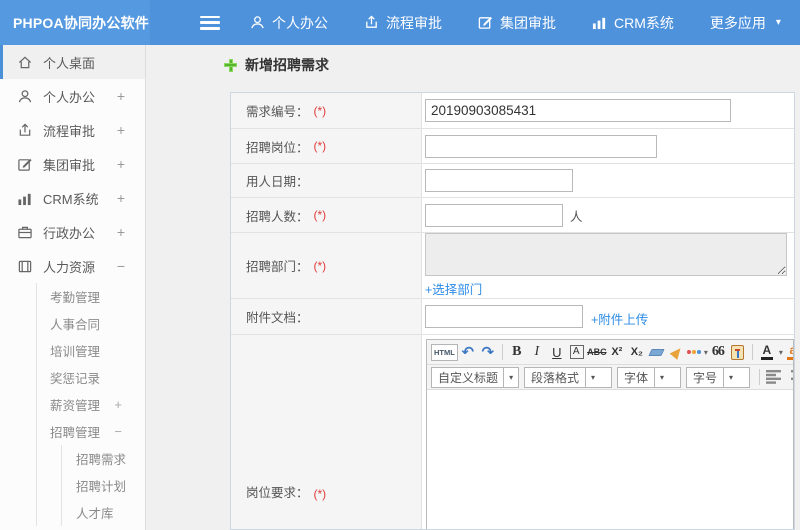  Describe the element at coordinates (649, 377) in the screenshot. I see `font-family-select: 字体 ▾` at that location.